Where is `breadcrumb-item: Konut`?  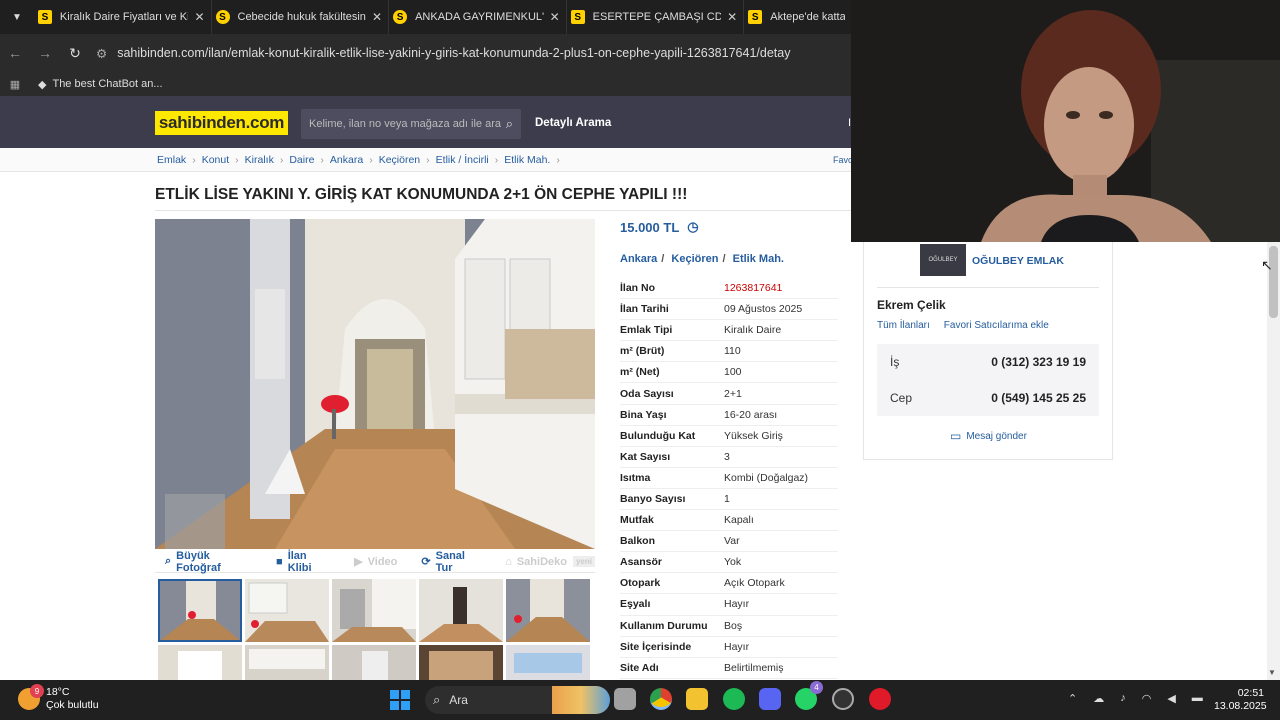
breadcrumb-item: Konut is located at coordinates (215, 160).